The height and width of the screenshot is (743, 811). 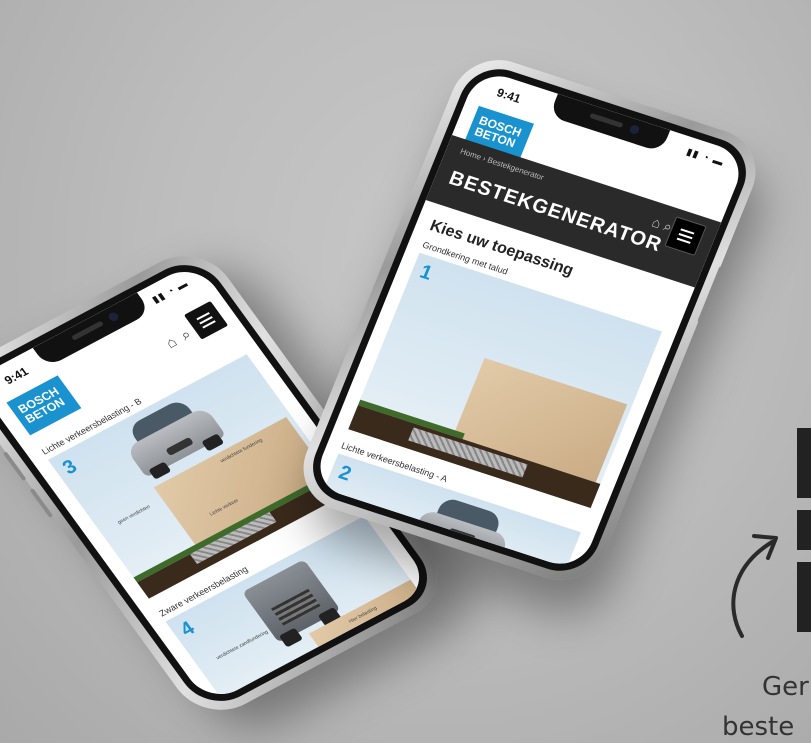 I want to click on item-number: 2, so click(x=345, y=473).